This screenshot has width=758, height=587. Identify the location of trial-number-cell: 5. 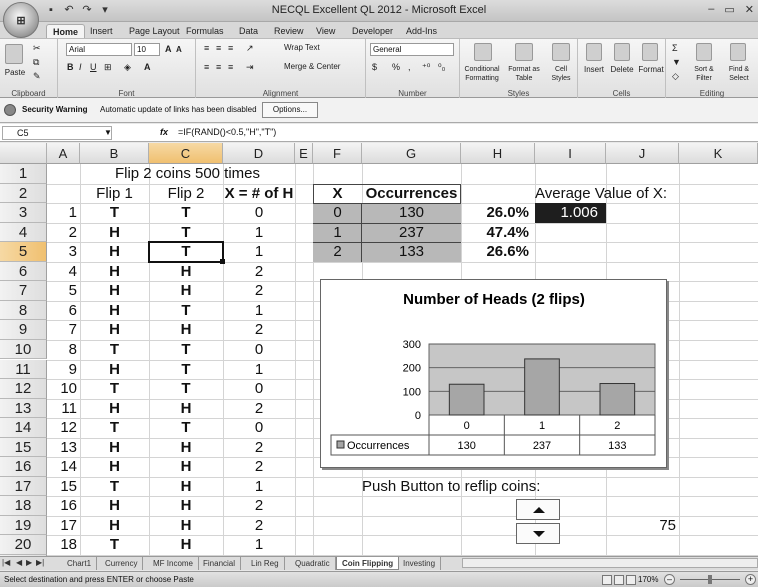
(62, 290).